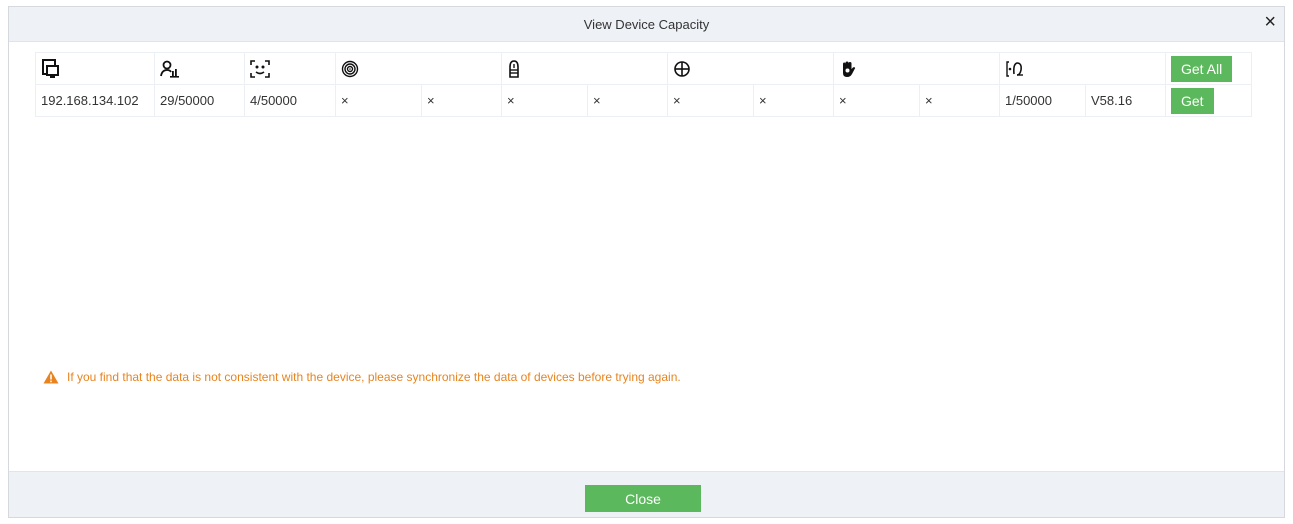  What do you see at coordinates (750, 68) in the screenshot?
I see `header-palm` at bounding box center [750, 68].